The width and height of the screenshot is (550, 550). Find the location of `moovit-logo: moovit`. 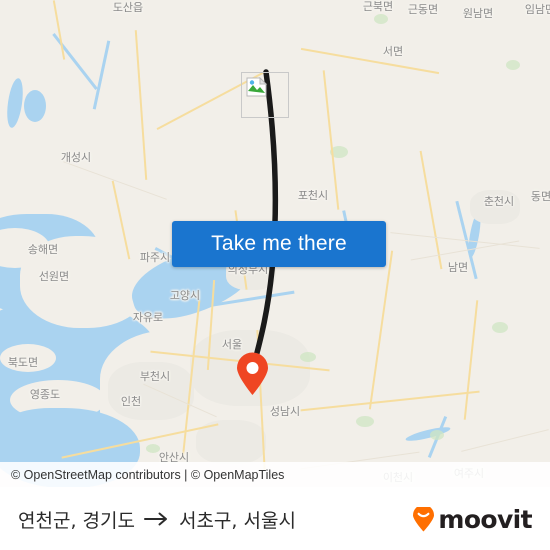

moovit-logo: moovit is located at coordinates (472, 519).